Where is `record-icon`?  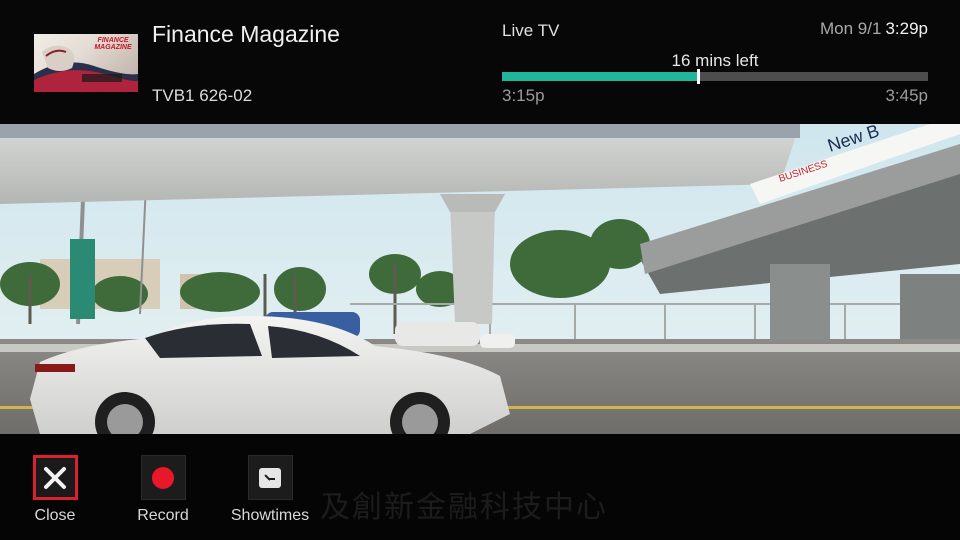
record-icon is located at coordinates (163, 477).